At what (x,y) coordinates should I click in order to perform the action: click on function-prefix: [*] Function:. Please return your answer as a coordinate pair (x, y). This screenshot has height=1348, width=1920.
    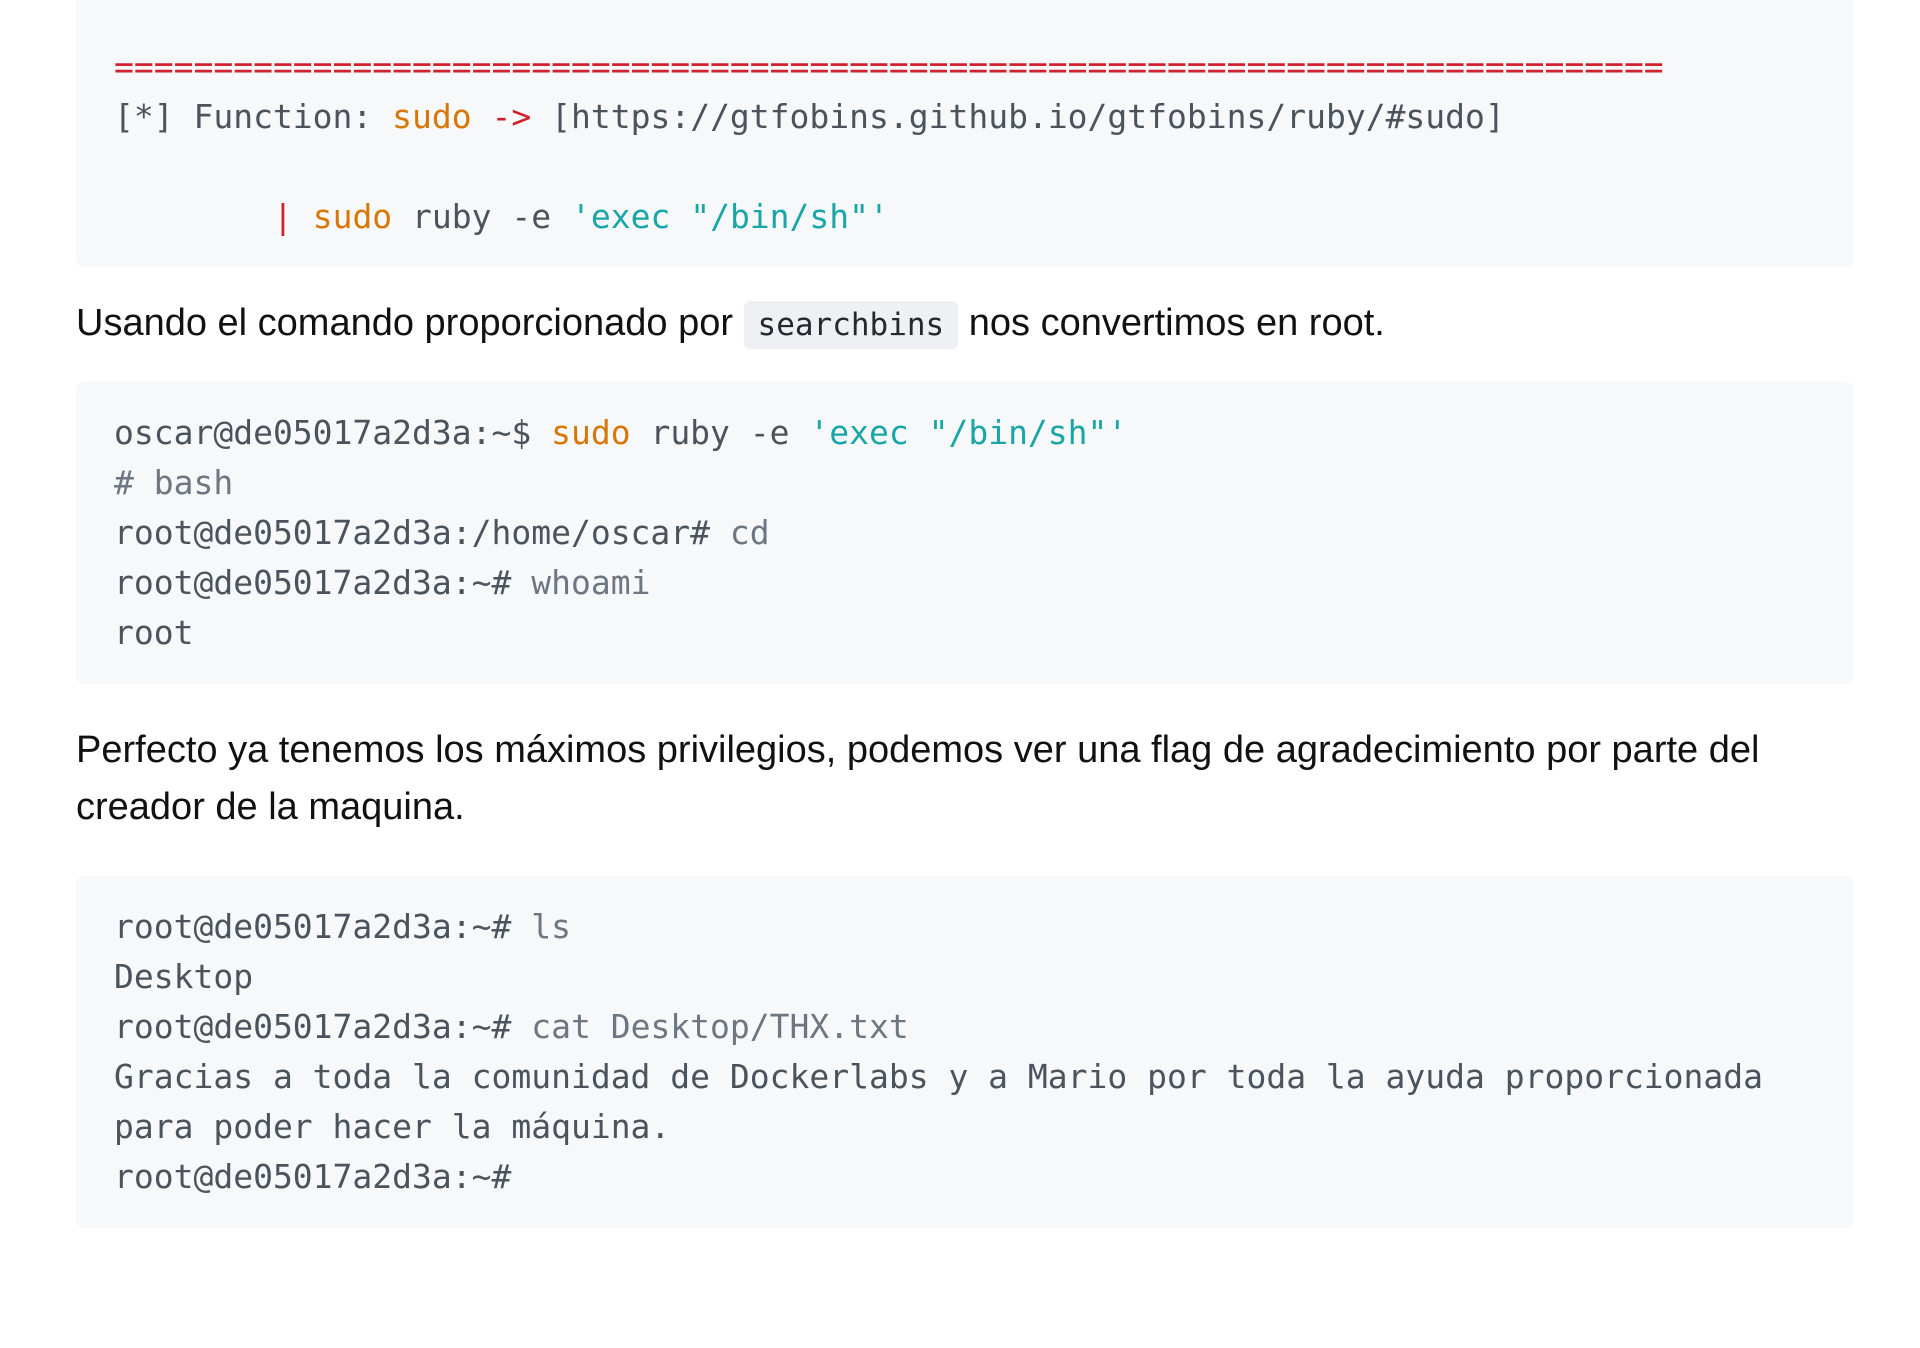
    Looking at the image, I should click on (253, 116).